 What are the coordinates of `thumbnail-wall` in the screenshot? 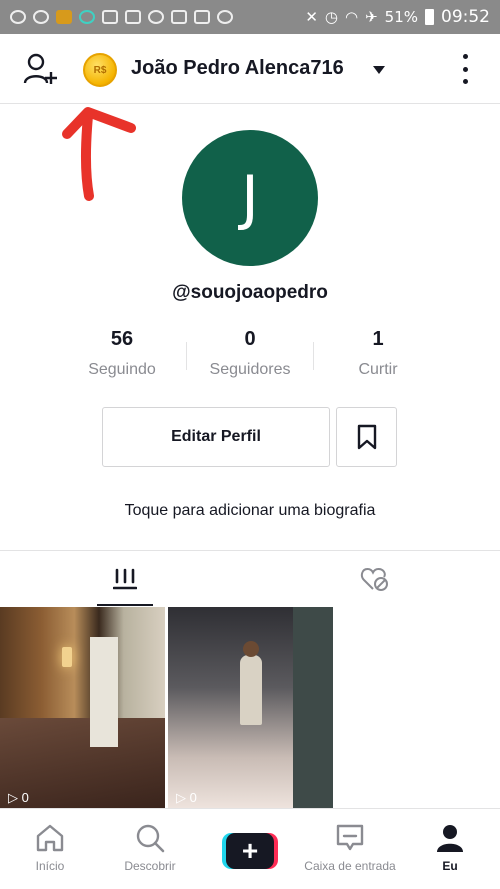 It's located at (313, 707).